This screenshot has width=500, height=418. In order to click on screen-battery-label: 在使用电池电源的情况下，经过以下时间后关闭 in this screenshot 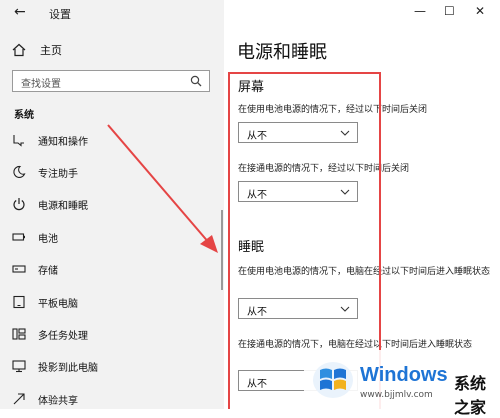, I will do `click(333, 110)`.